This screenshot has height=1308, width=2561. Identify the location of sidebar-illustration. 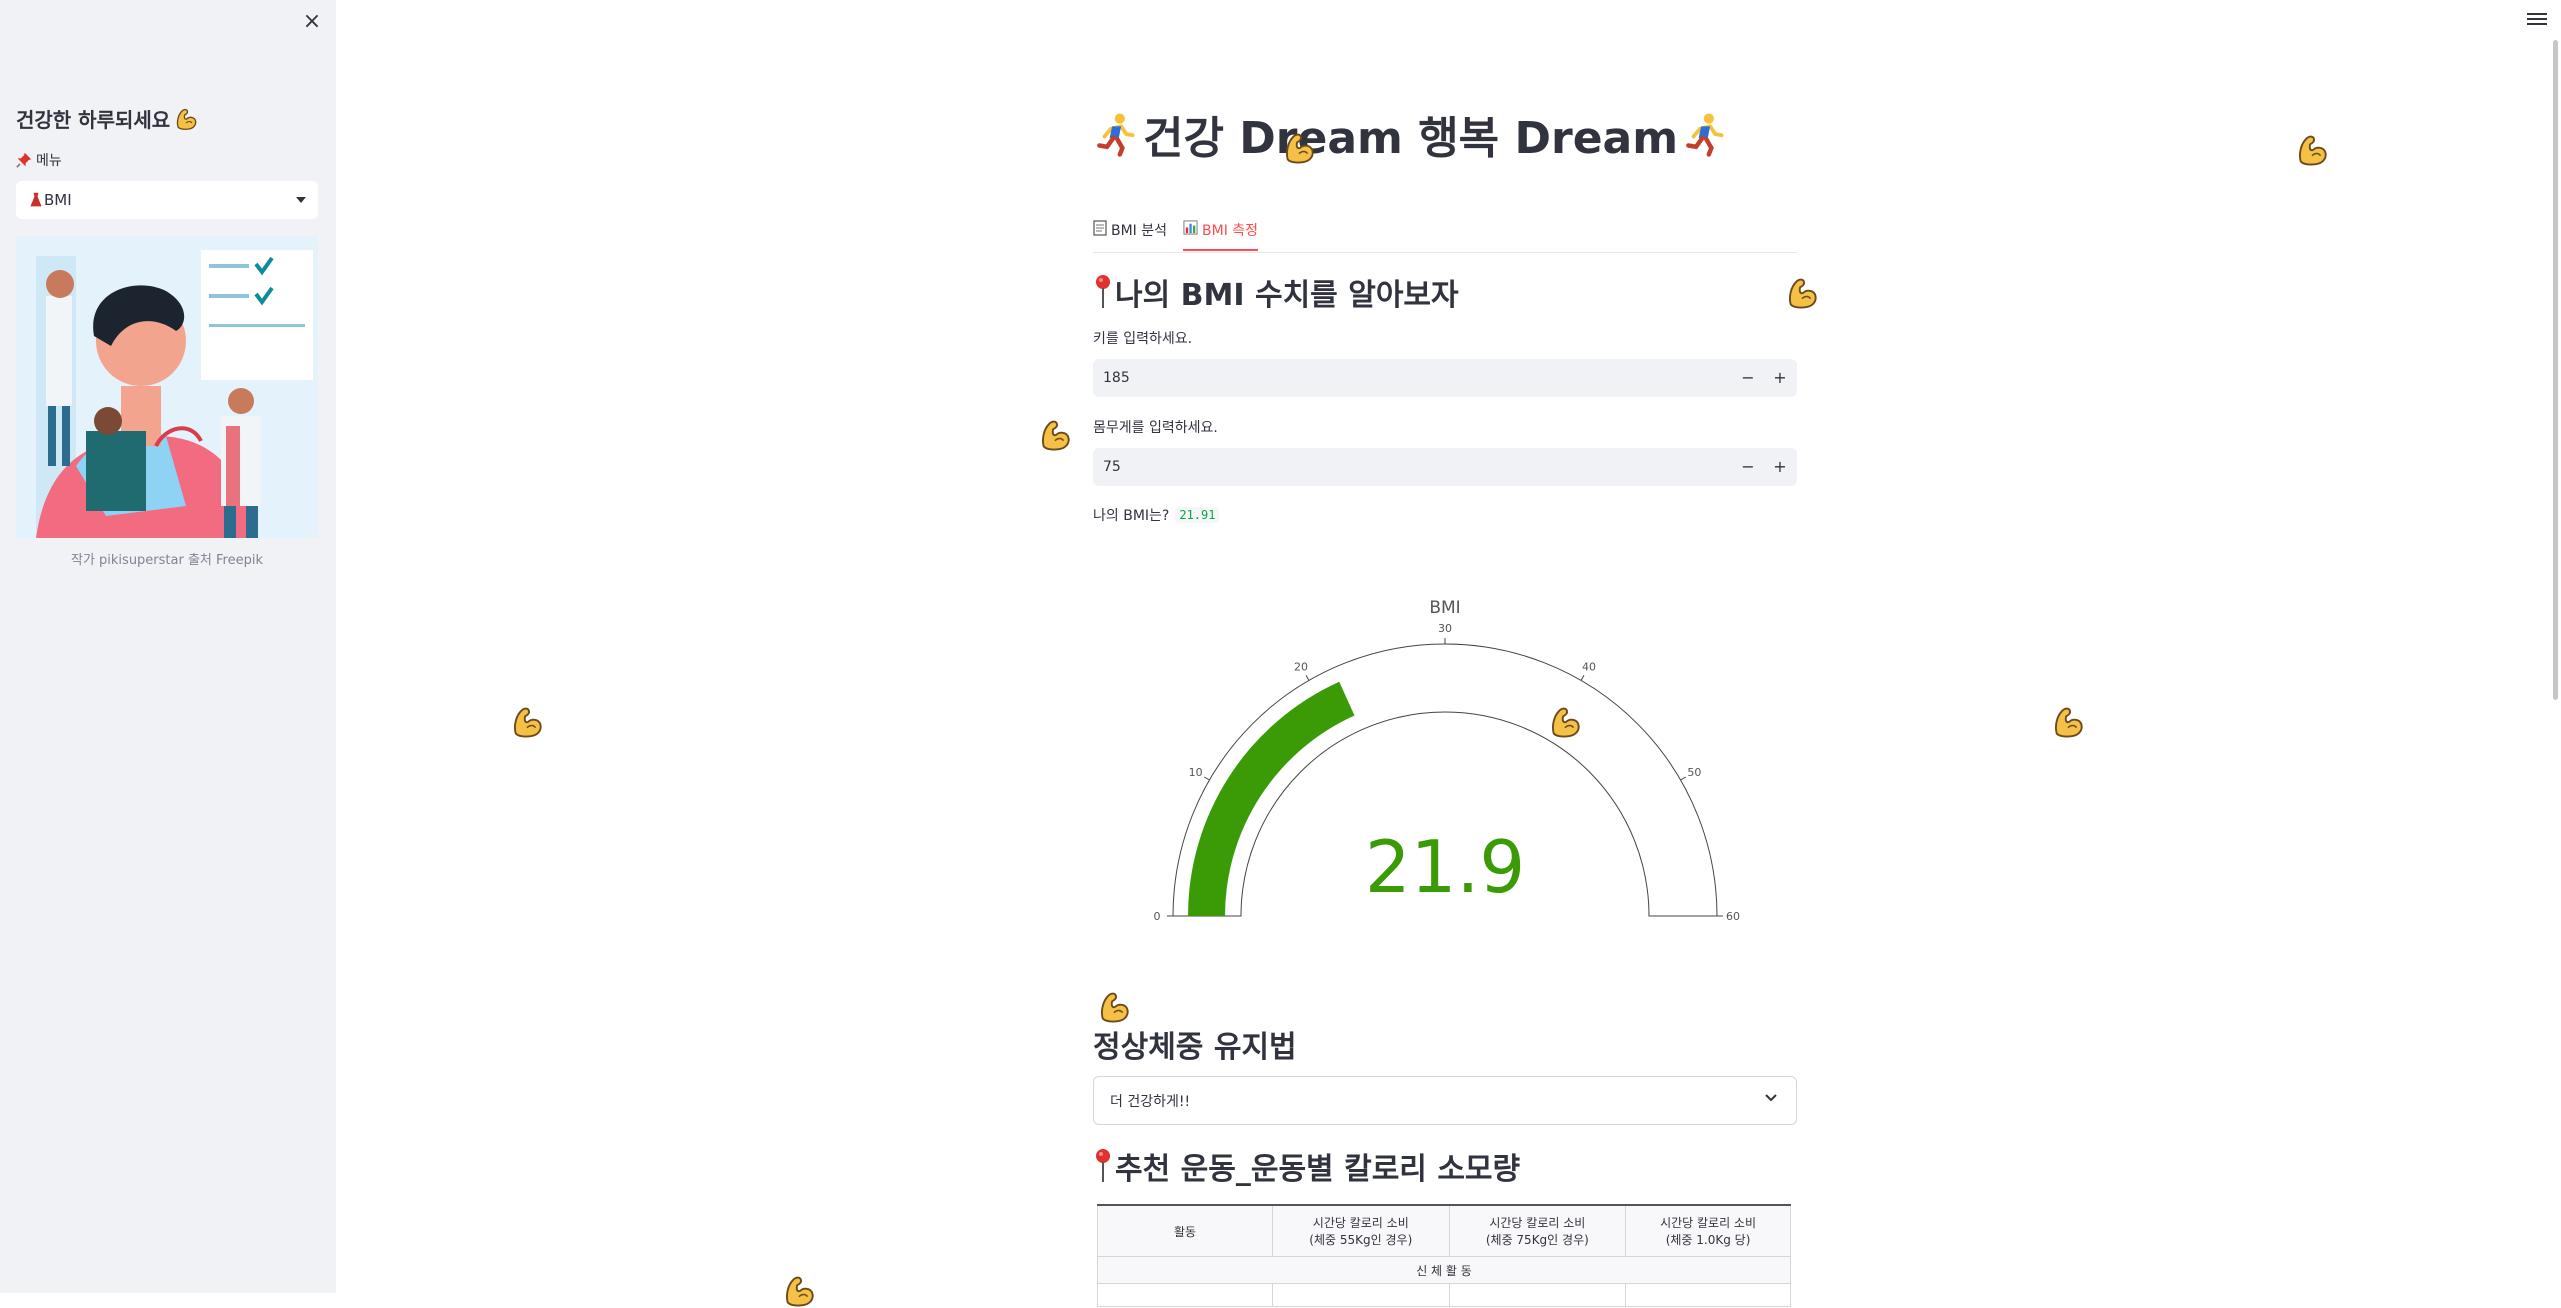
(167, 387).